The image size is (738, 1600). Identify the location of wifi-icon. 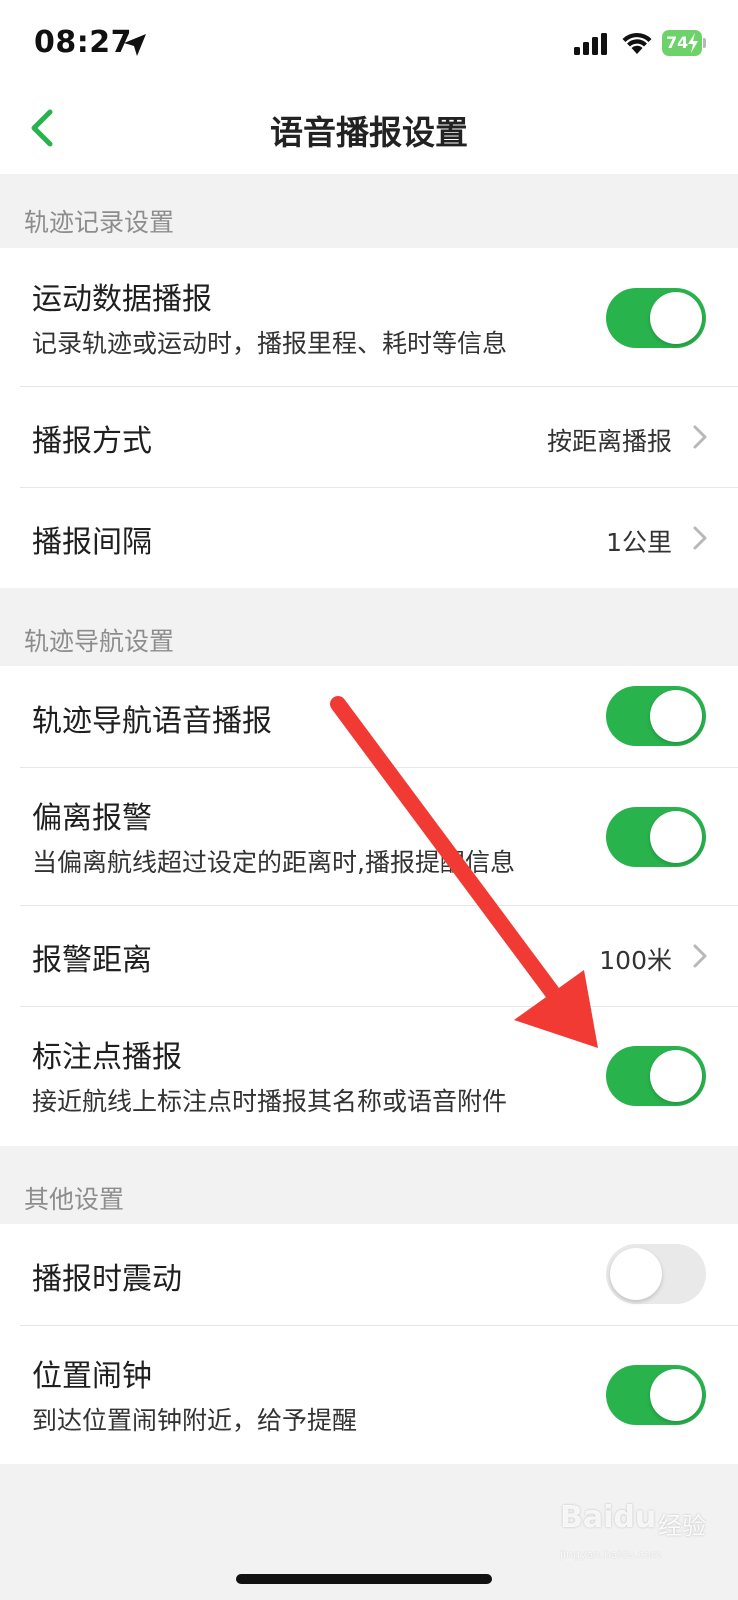
(637, 43).